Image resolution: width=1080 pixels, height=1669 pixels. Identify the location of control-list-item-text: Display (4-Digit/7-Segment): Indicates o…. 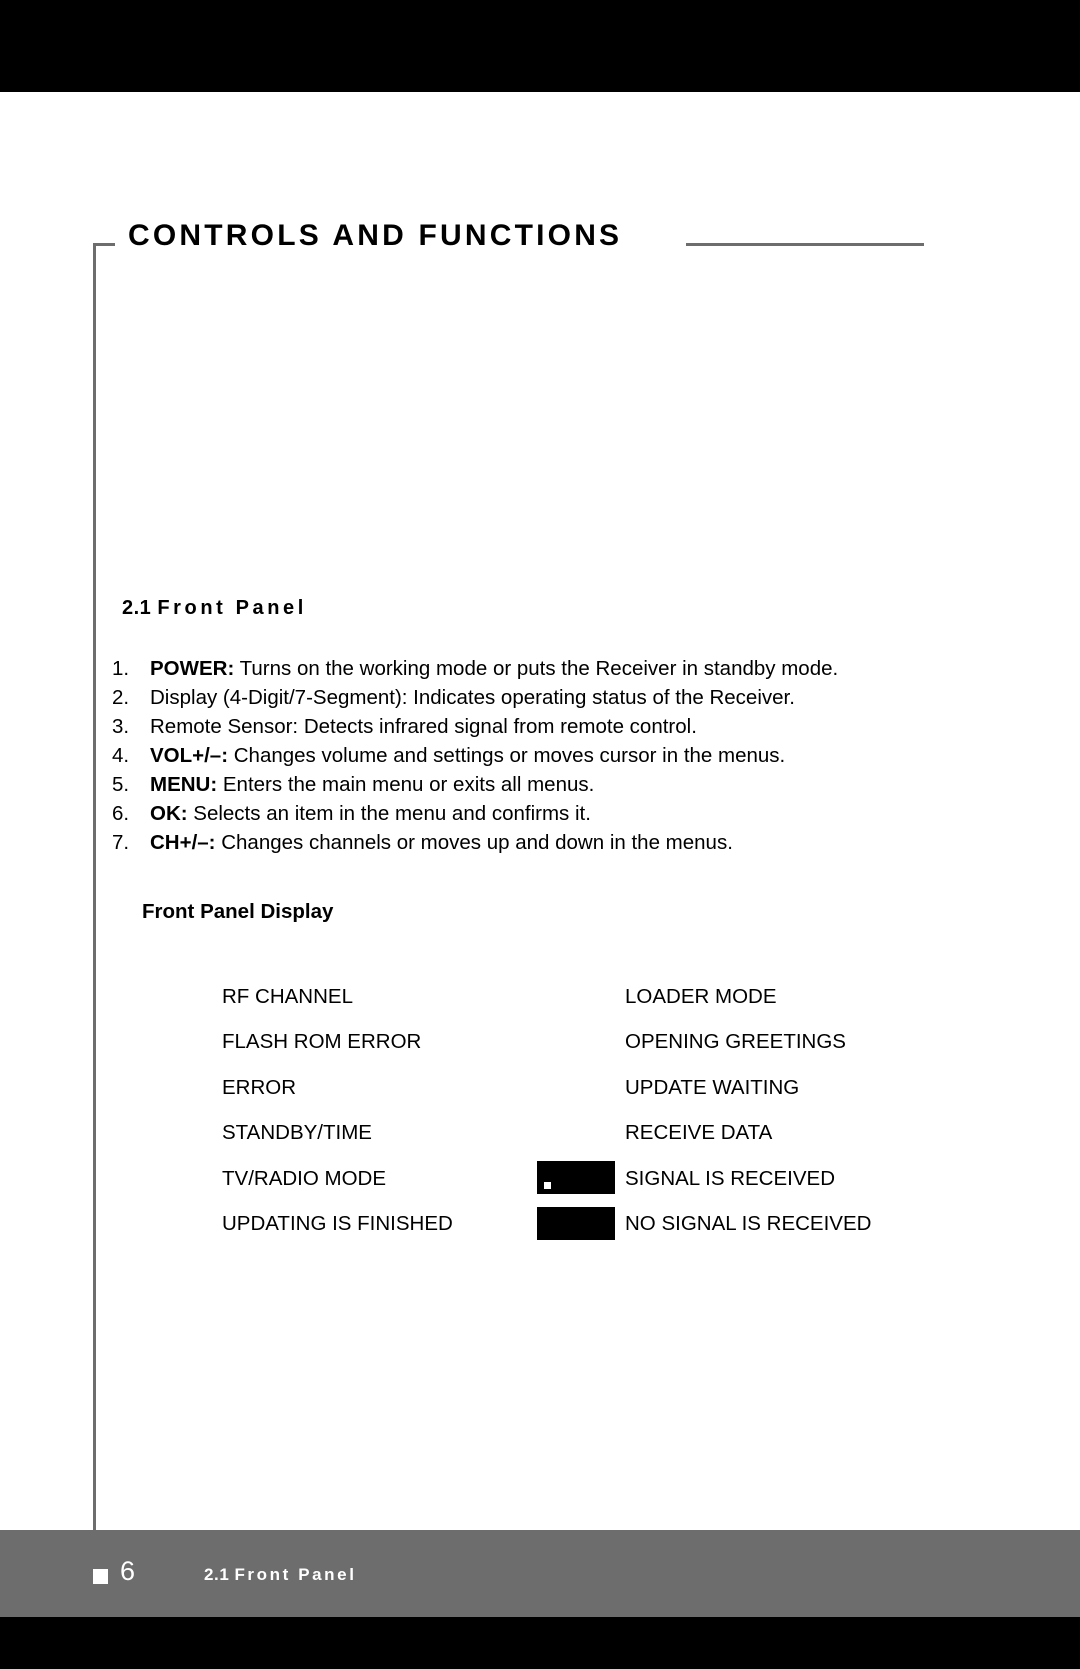
(472, 697).